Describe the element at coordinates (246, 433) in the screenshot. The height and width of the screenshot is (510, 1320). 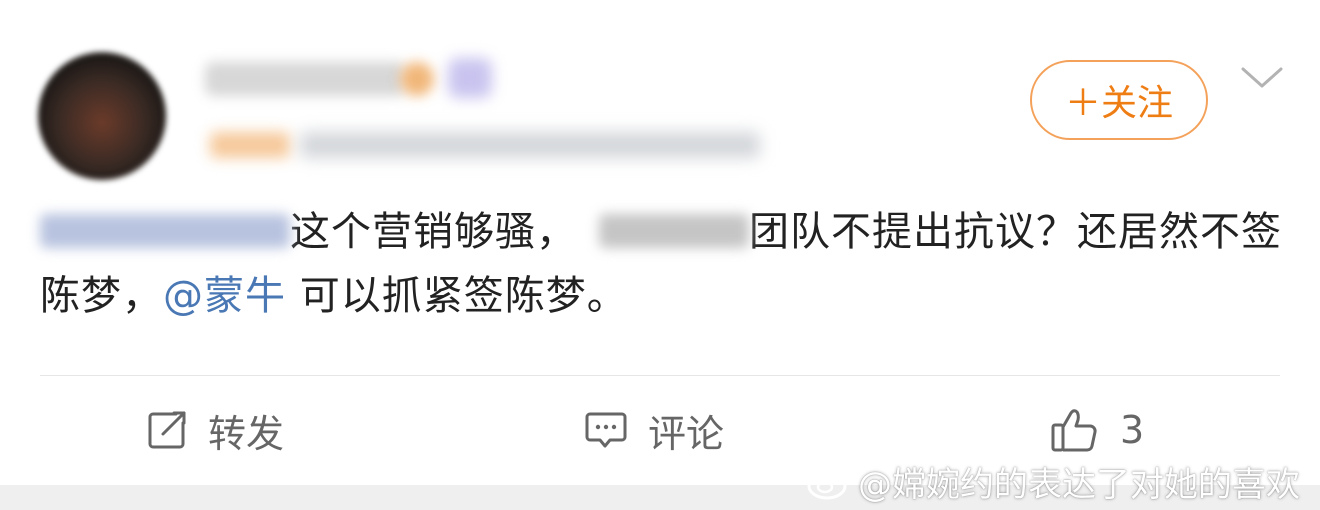
I see `repost-label: 转发` at that location.